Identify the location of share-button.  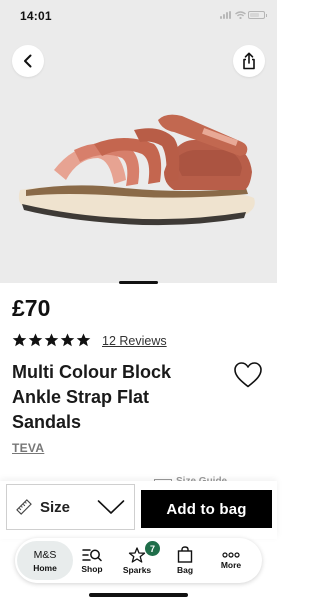
(249, 61).